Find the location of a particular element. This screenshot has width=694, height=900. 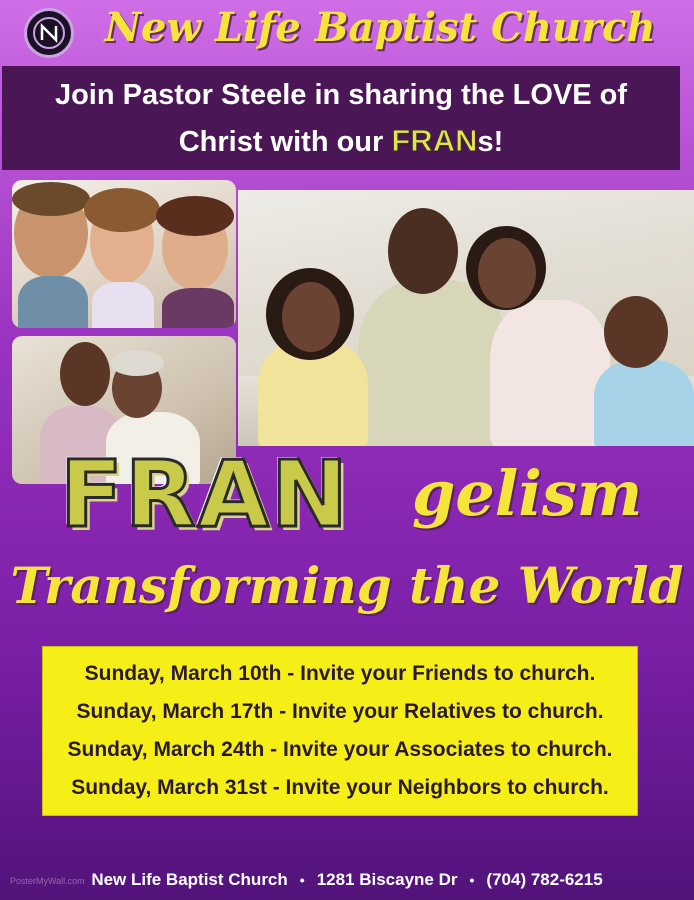

footer-phone: (704) 782-6215 is located at coordinates (544, 879).